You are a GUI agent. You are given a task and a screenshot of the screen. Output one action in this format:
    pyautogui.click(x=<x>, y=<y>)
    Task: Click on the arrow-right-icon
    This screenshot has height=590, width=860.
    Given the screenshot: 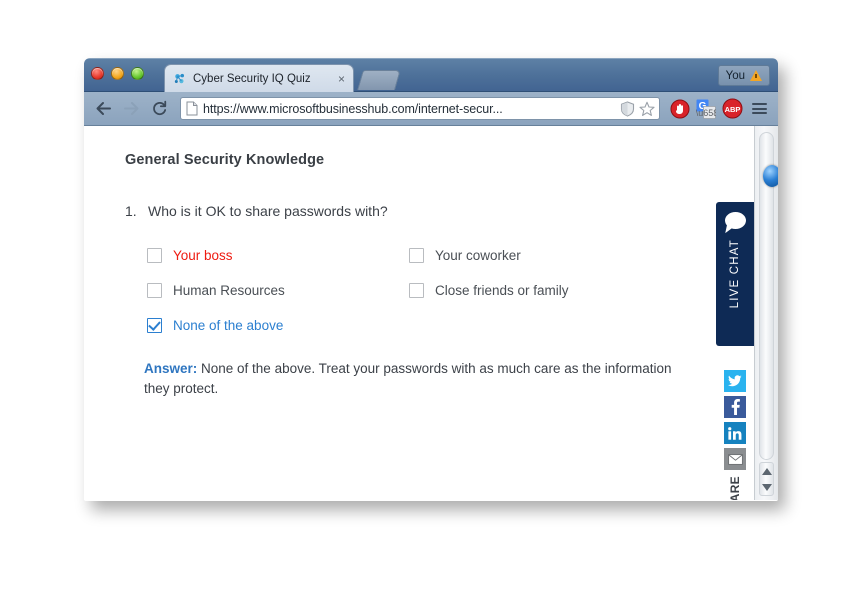 What is the action you would take?
    pyautogui.click(x=130, y=108)
    